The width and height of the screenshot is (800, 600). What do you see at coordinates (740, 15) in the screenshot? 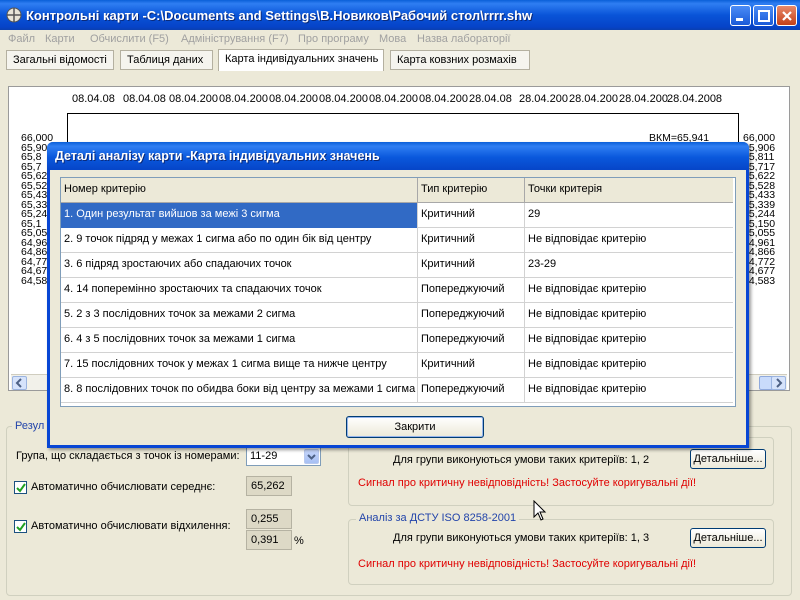
I see `minimize-button` at bounding box center [740, 15].